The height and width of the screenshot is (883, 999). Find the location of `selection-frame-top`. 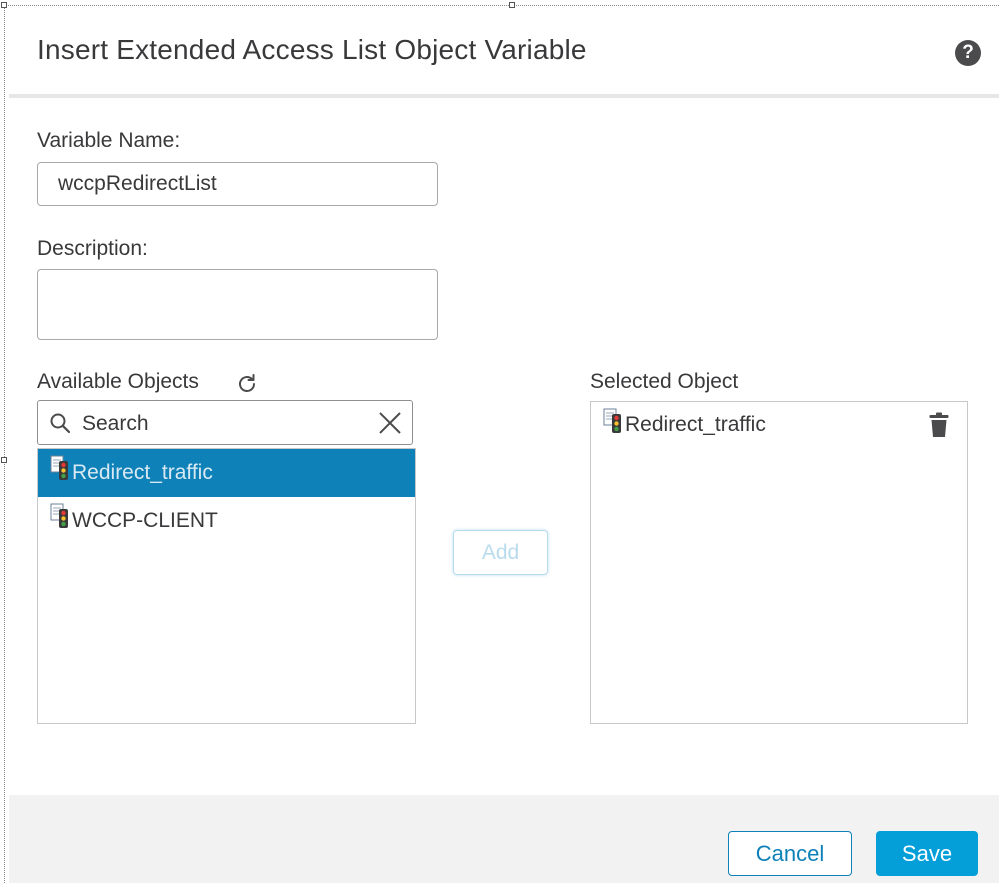

selection-frame-top is located at coordinates (501, 5).